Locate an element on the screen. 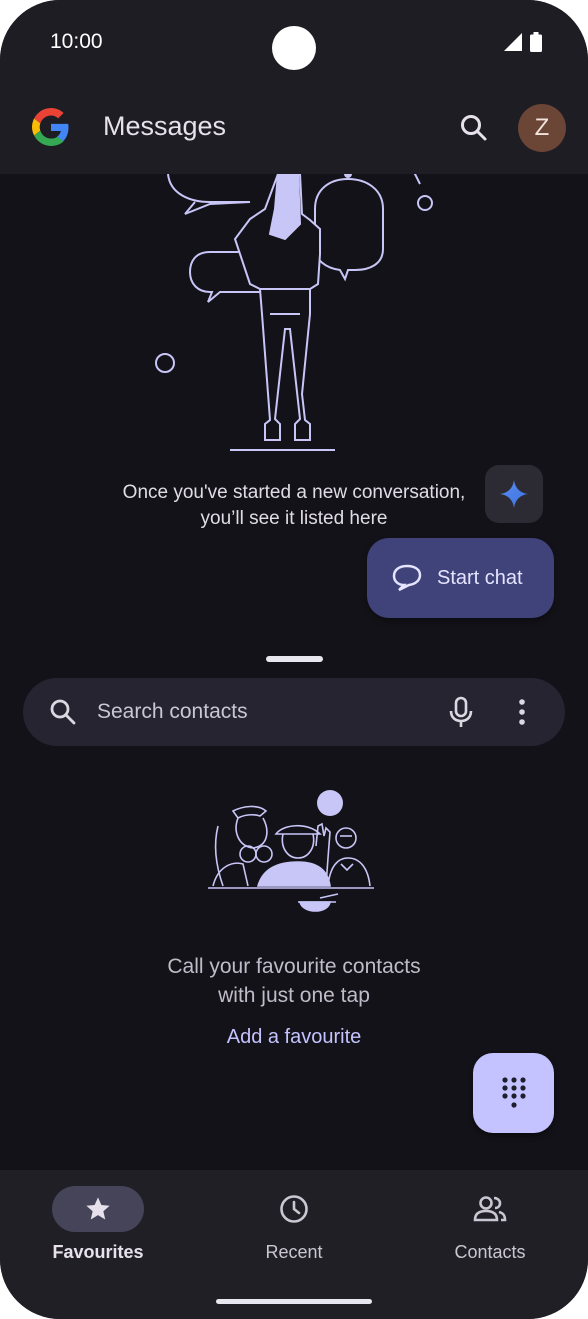 The width and height of the screenshot is (588, 1319). battery-icon is located at coordinates (536, 42).